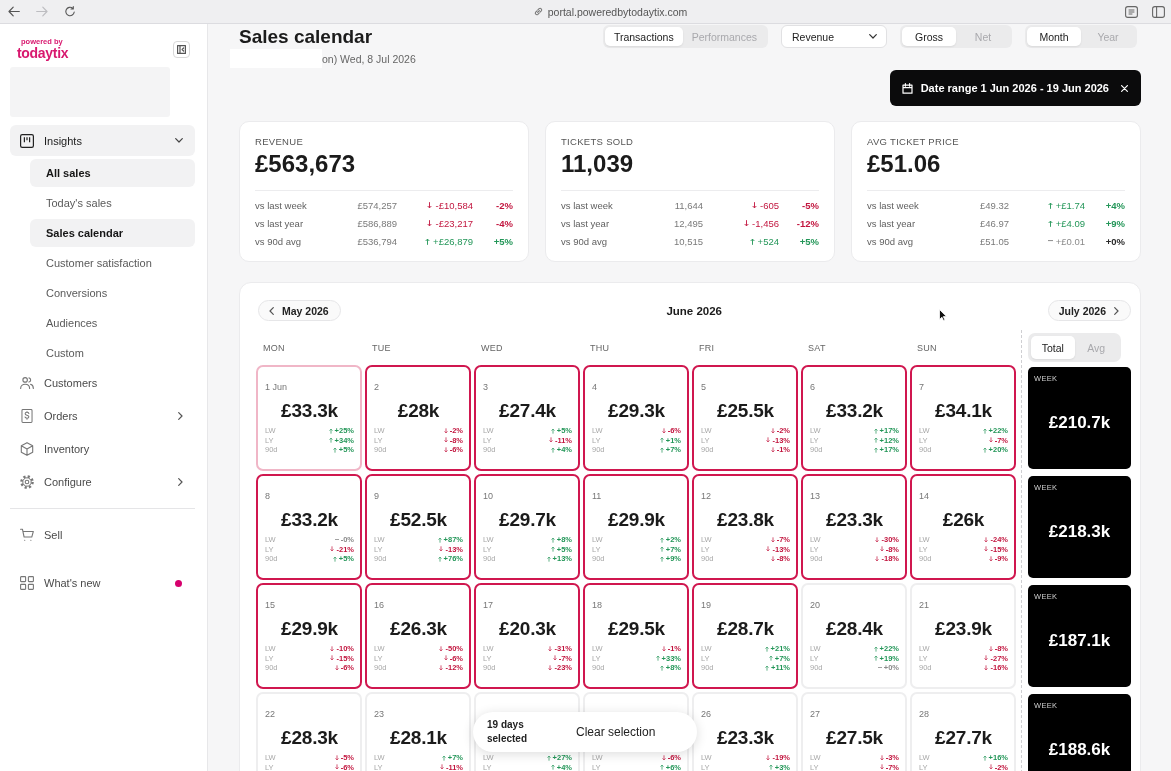 The height and width of the screenshot is (771, 1171). I want to click on day-revenue: £26.3k, so click(418, 629).